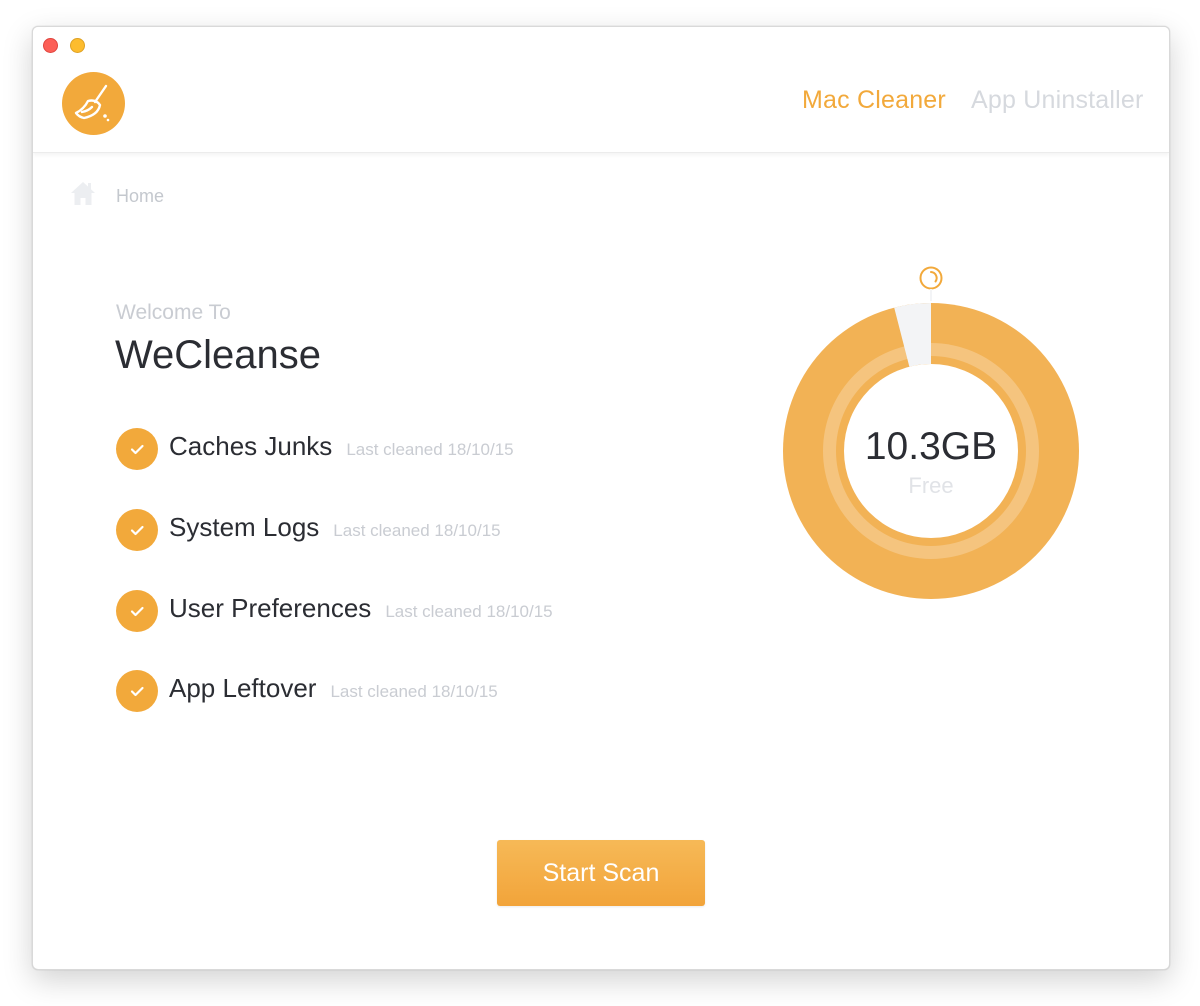 The width and height of the screenshot is (1200, 1006). I want to click on item-label: System Logs, so click(244, 527).